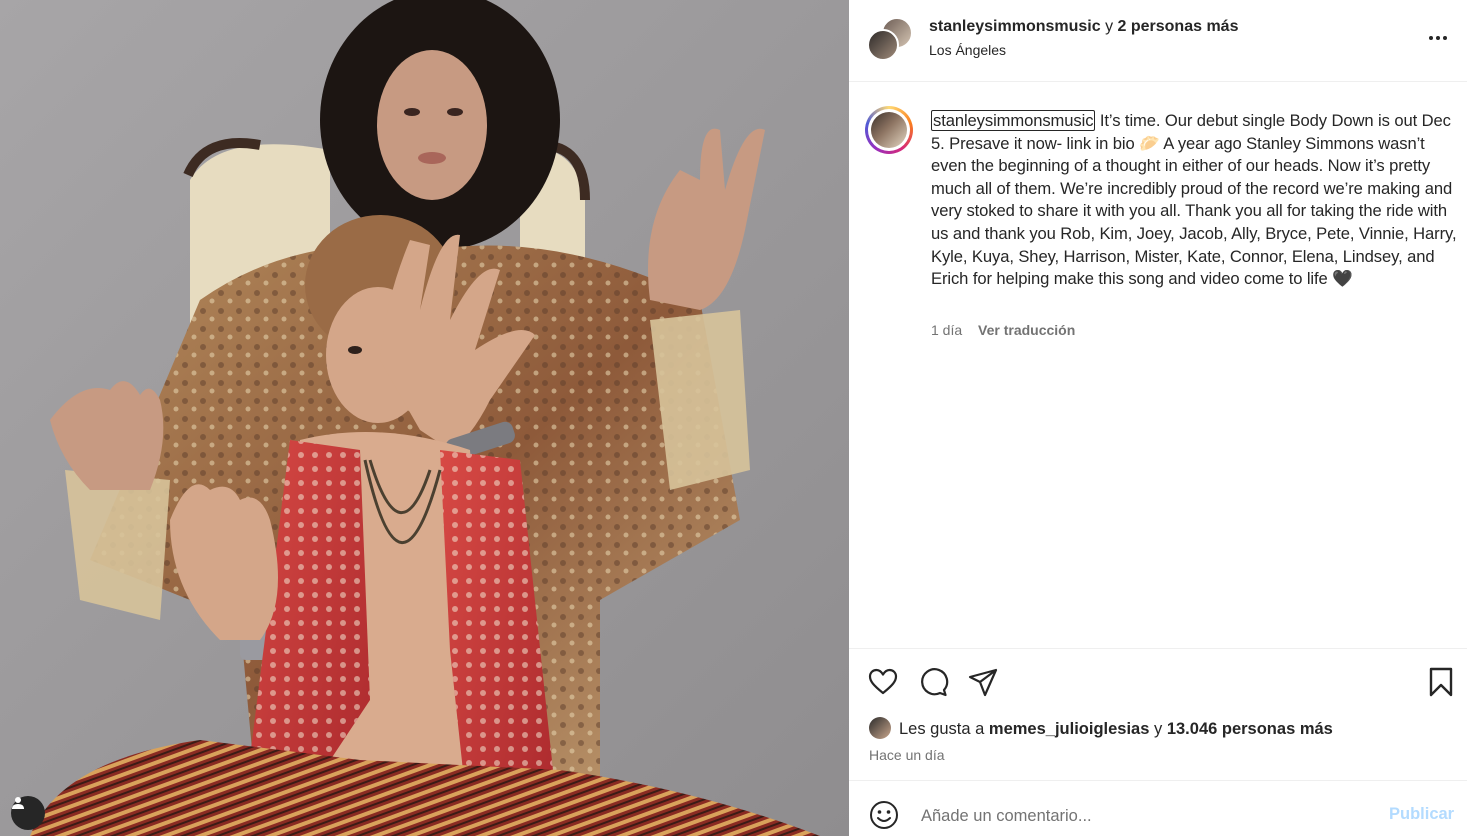  Describe the element at coordinates (1250, 729) in the screenshot. I see `likes-count-link: 13.046 personas más` at that location.